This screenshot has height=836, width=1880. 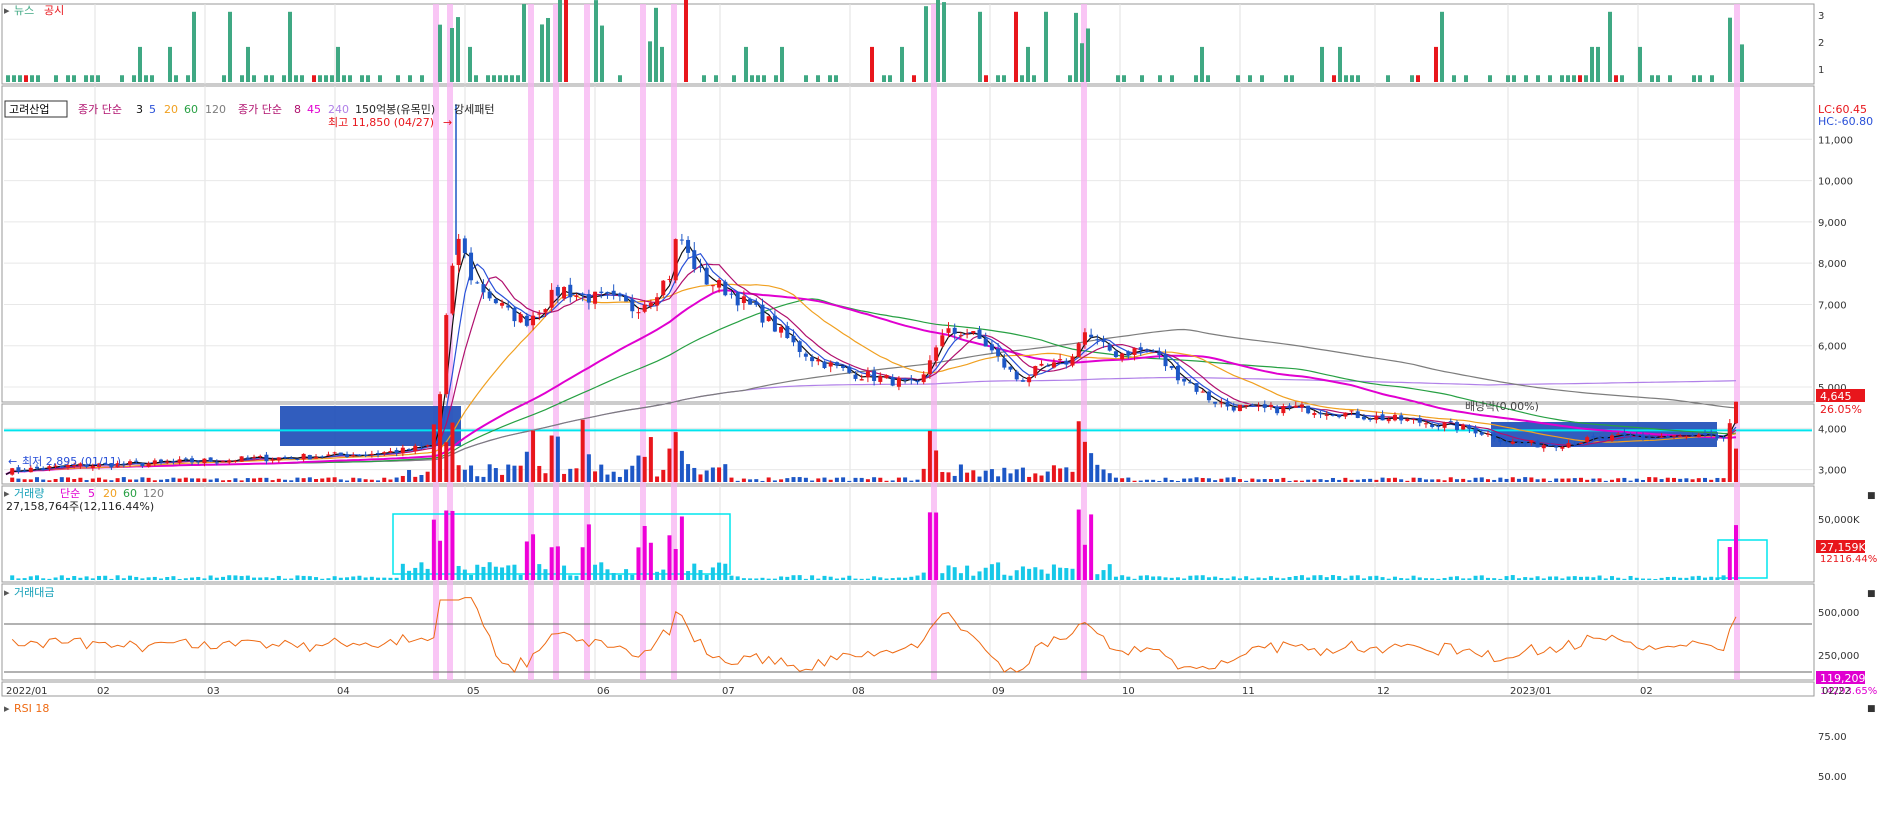 I want to click on ma-legend-a-title: 종가 단순, so click(x=100, y=109).